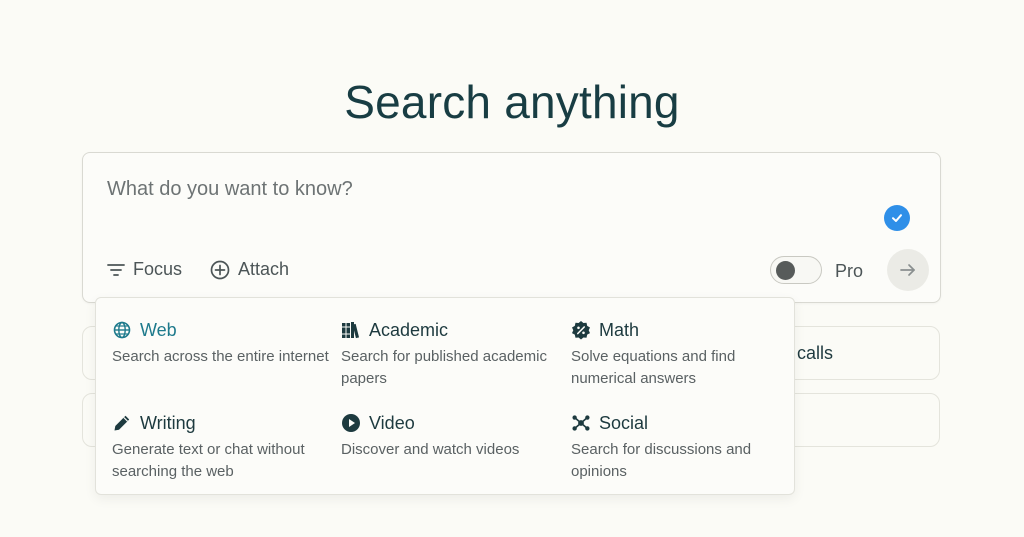 The width and height of the screenshot is (1024, 537). Describe the element at coordinates (392, 422) in the screenshot. I see `option-label: Video` at that location.